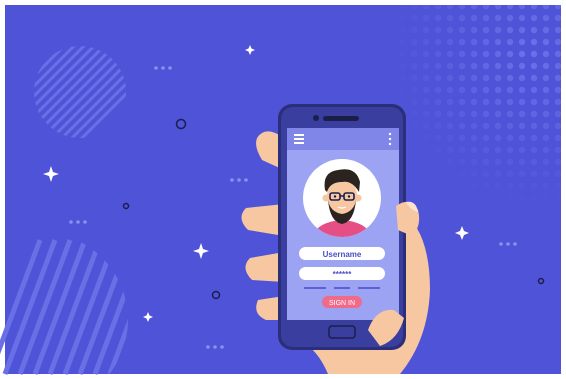 The height and width of the screenshot is (379, 566). I want to click on vertical-dots-icon, so click(390, 139).